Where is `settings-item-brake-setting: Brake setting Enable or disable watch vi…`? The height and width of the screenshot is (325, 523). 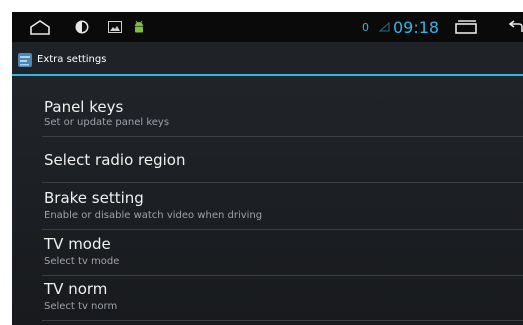 settings-item-brake-setting: Brake setting Enable or disable watch vi… is located at coordinates (267, 206).